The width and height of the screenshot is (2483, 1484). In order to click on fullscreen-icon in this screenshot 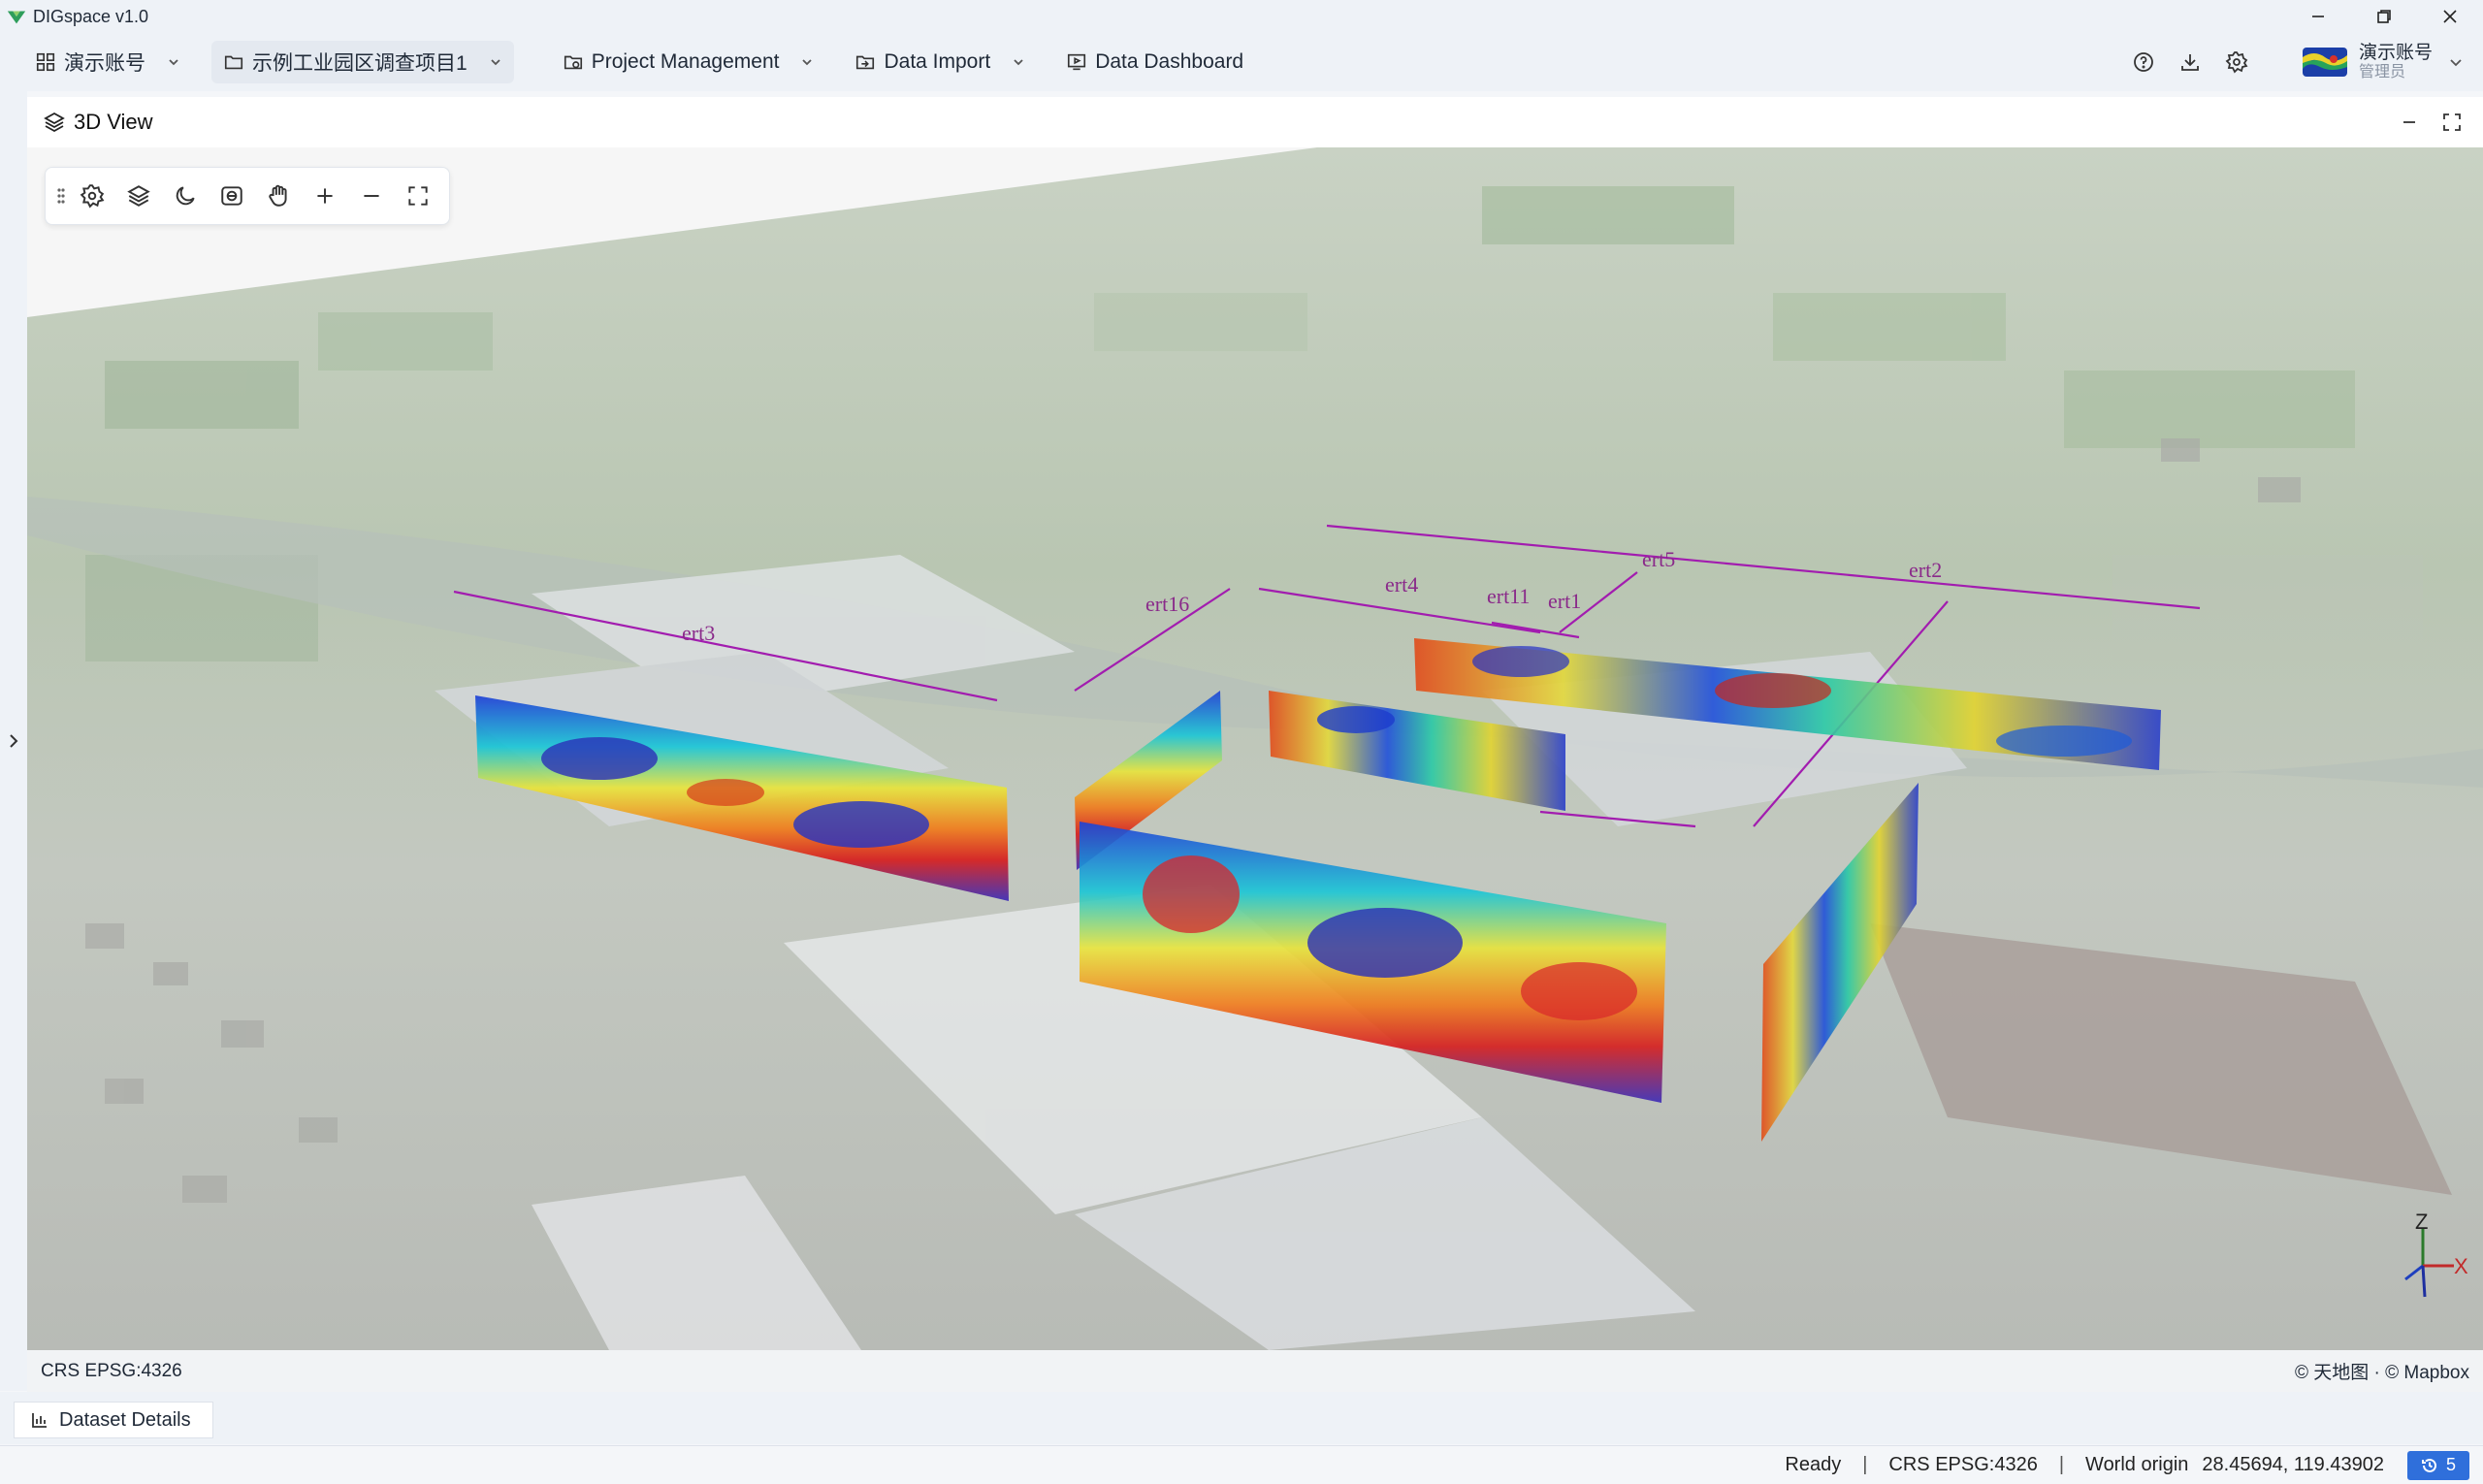, I will do `click(418, 196)`.